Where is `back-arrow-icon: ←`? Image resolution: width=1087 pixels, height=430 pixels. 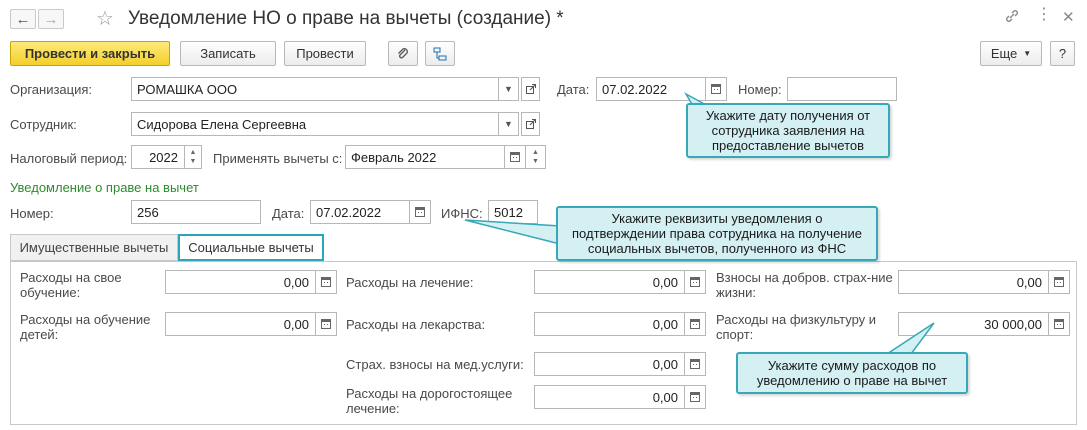
back-arrow-icon: ← is located at coordinates (23, 19).